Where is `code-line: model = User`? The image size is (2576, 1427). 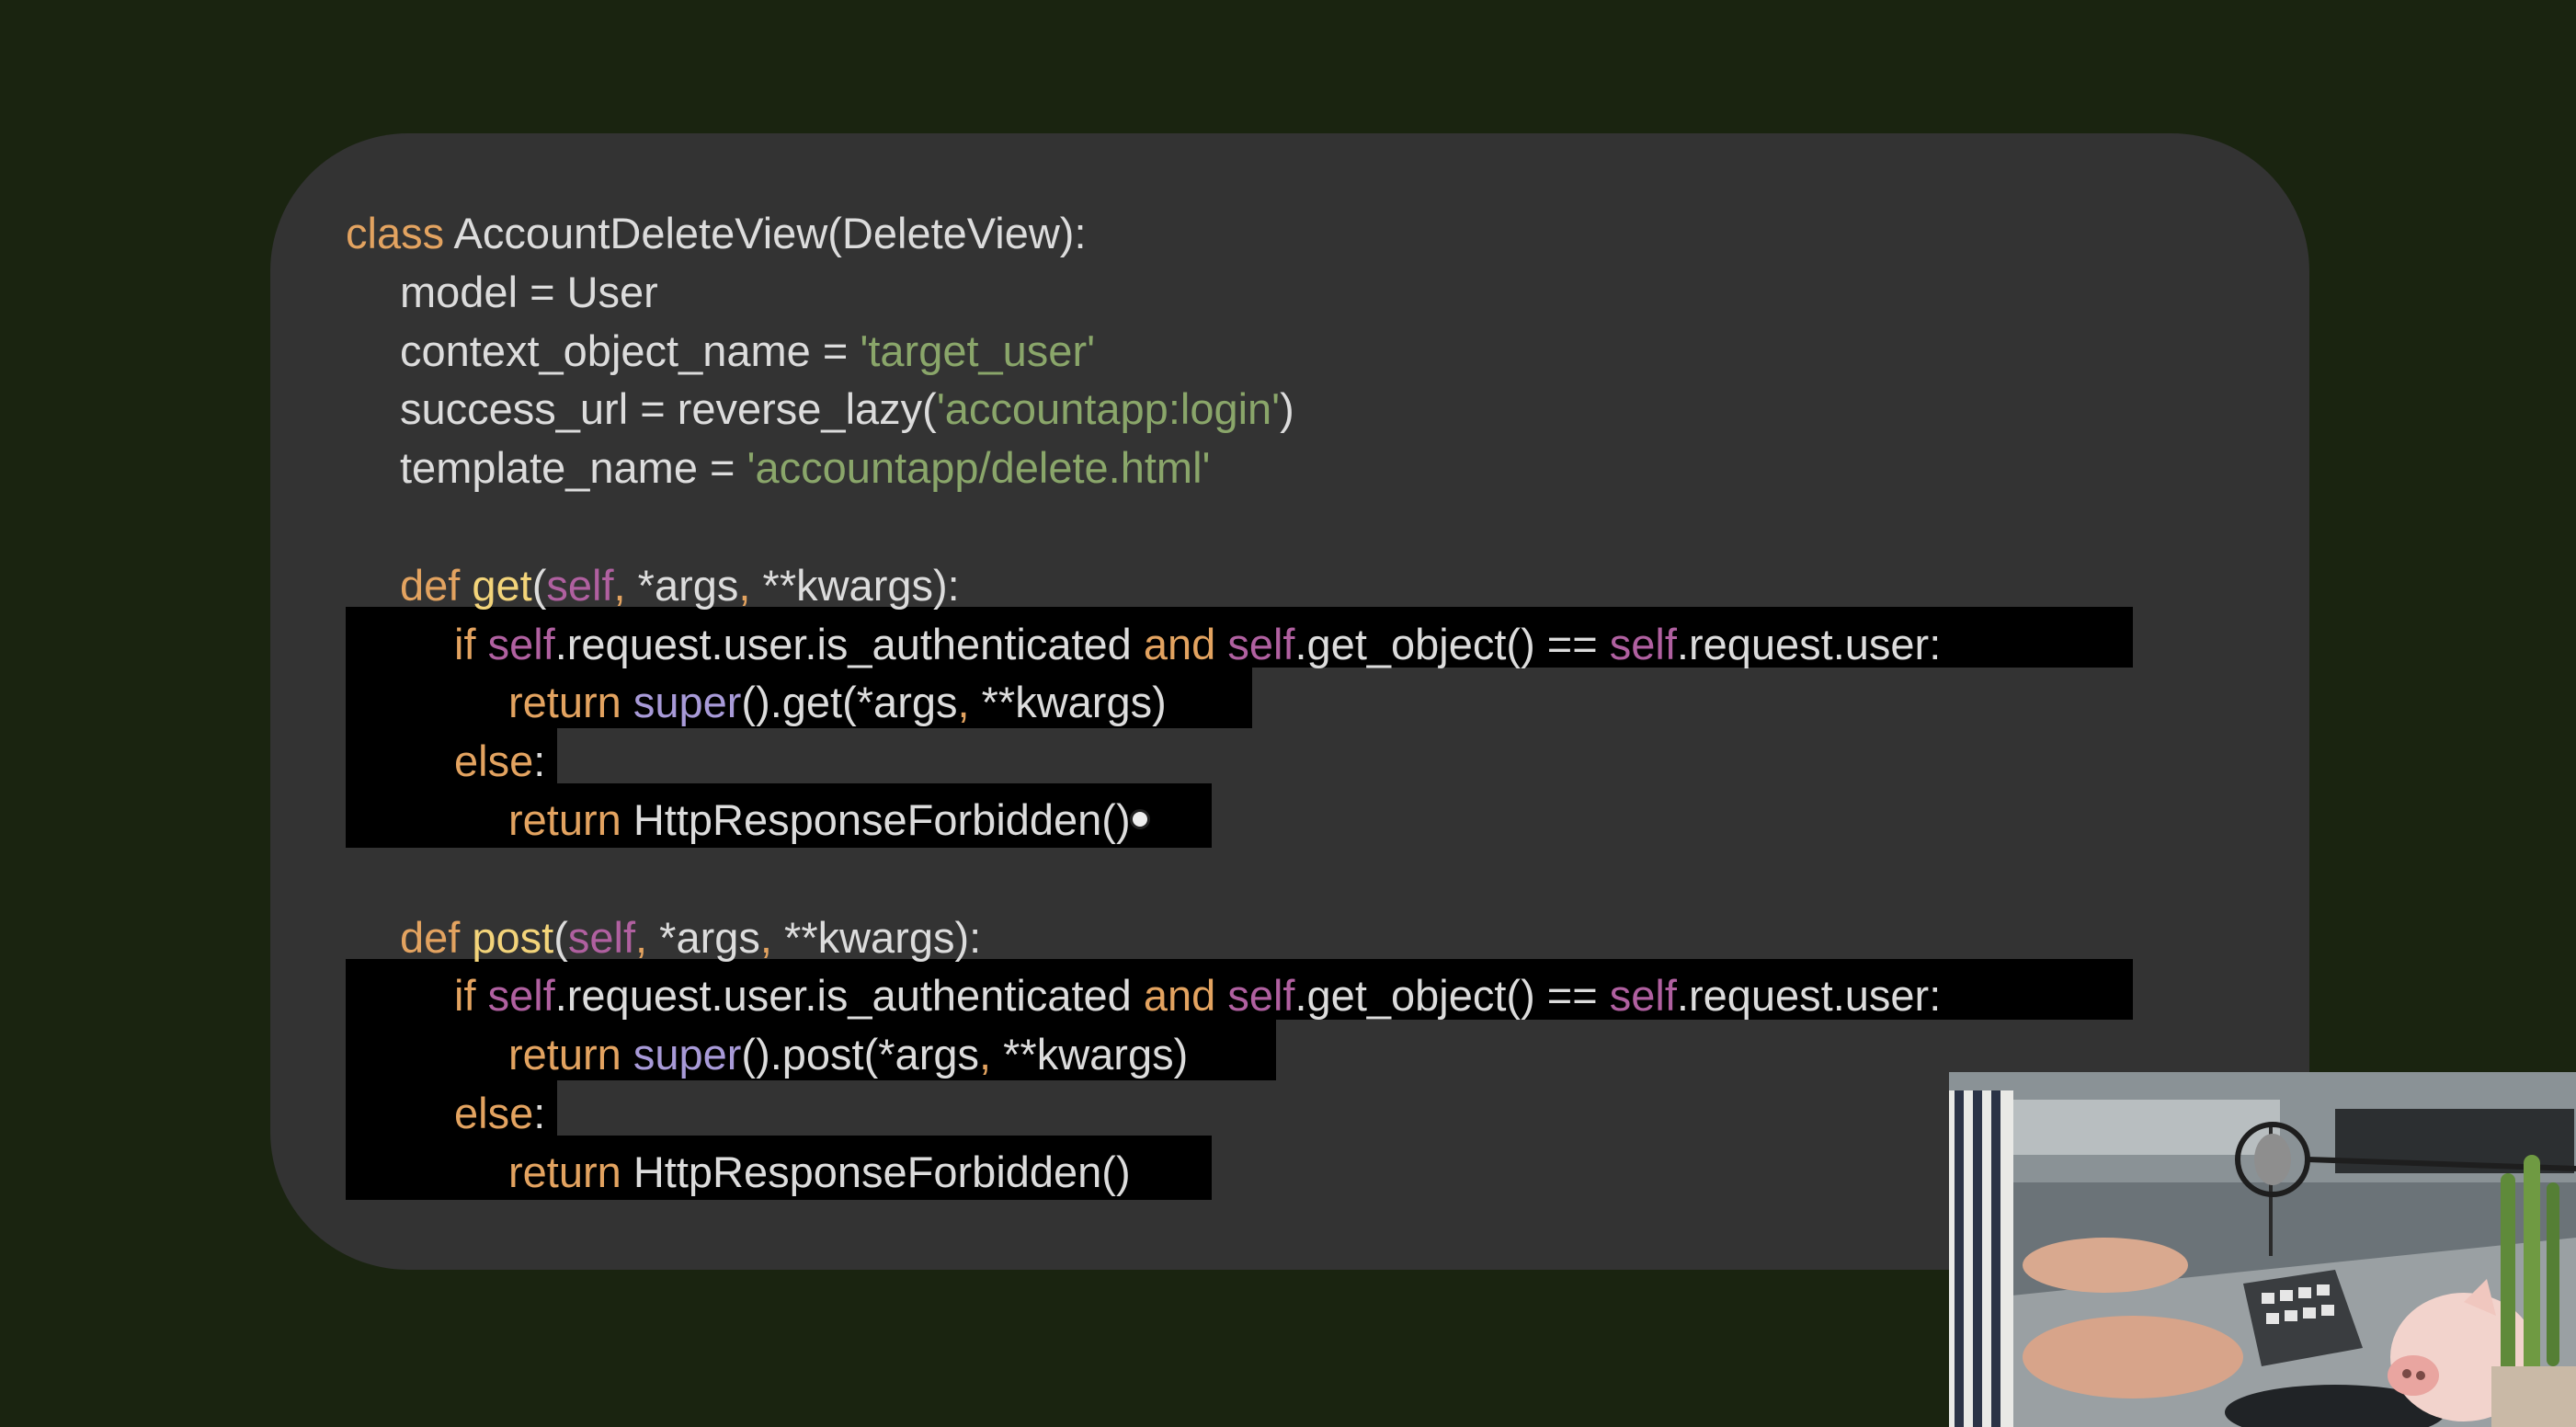
code-line: model = User is located at coordinates (529, 292).